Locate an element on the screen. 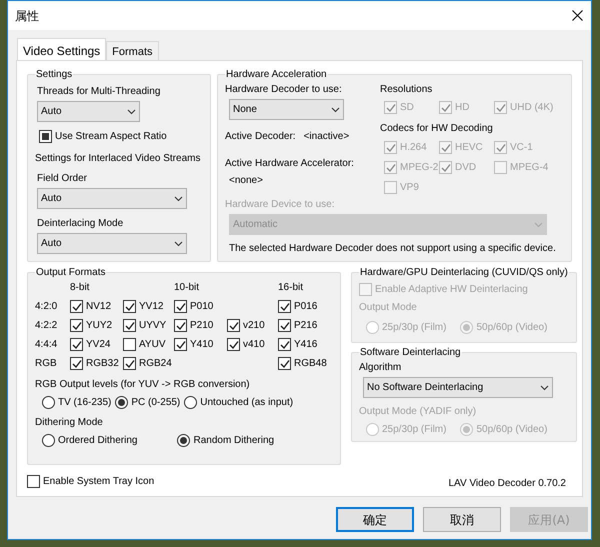 The height and width of the screenshot is (547, 600). radio-button: Untouched (as input) is located at coordinates (239, 402).